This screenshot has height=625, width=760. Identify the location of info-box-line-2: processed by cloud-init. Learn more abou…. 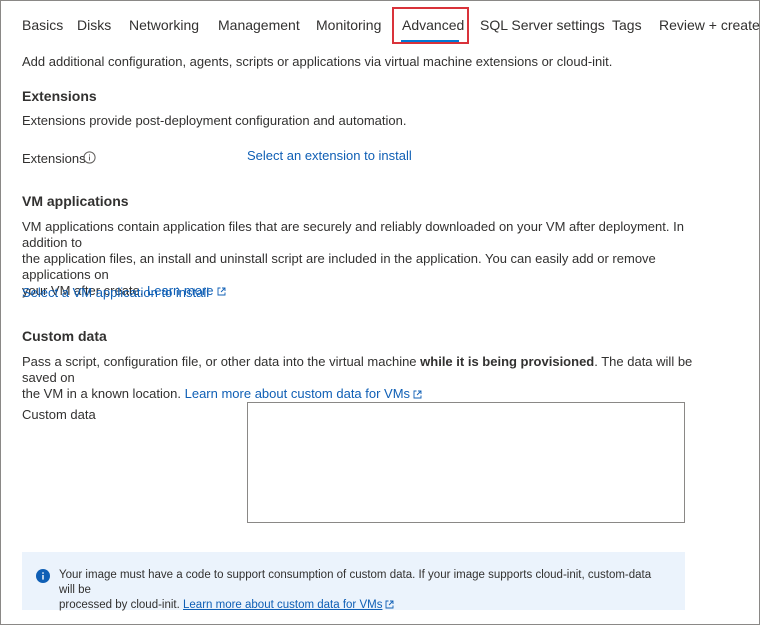
(364, 605).